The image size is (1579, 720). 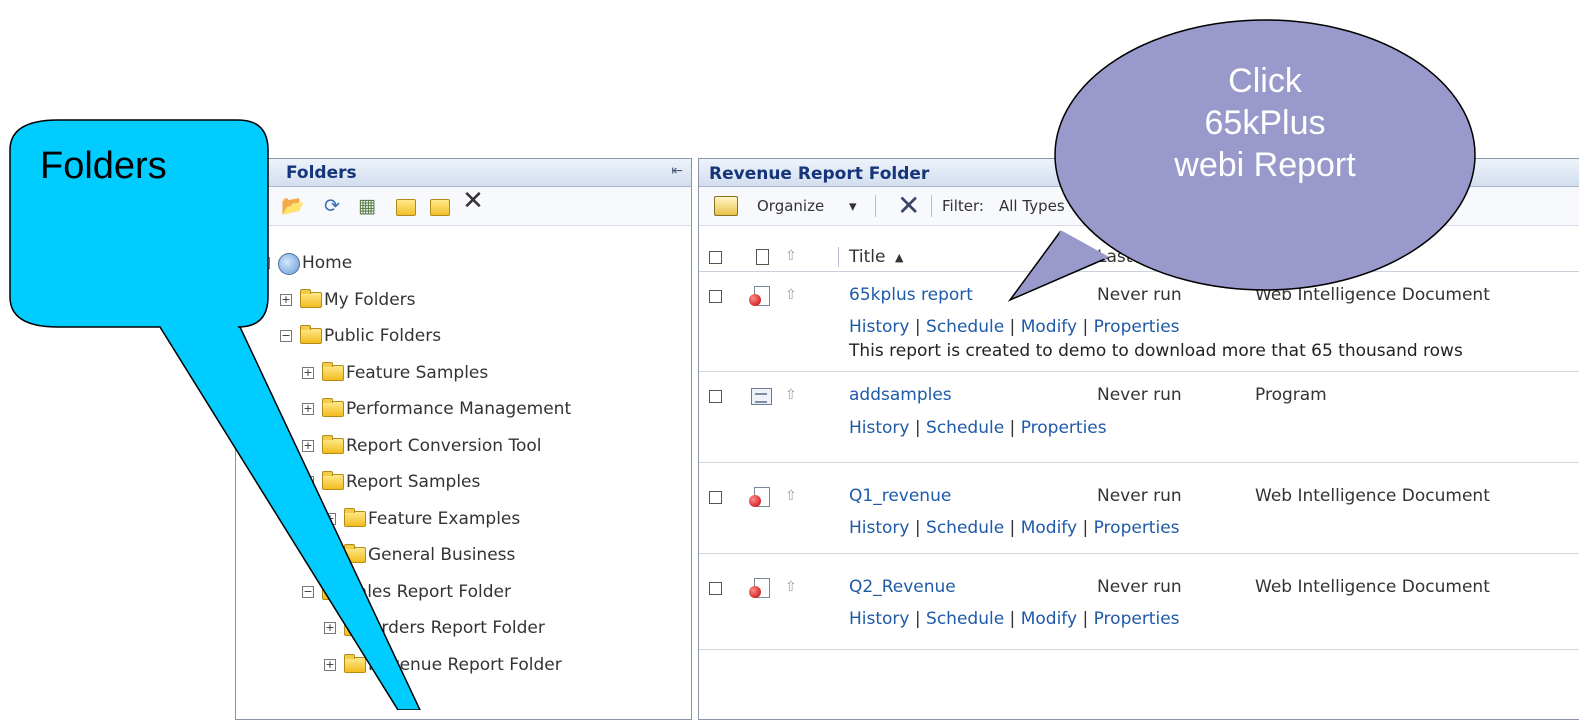 What do you see at coordinates (1058, 266) in the screenshot?
I see `click-callout-shape` at bounding box center [1058, 266].